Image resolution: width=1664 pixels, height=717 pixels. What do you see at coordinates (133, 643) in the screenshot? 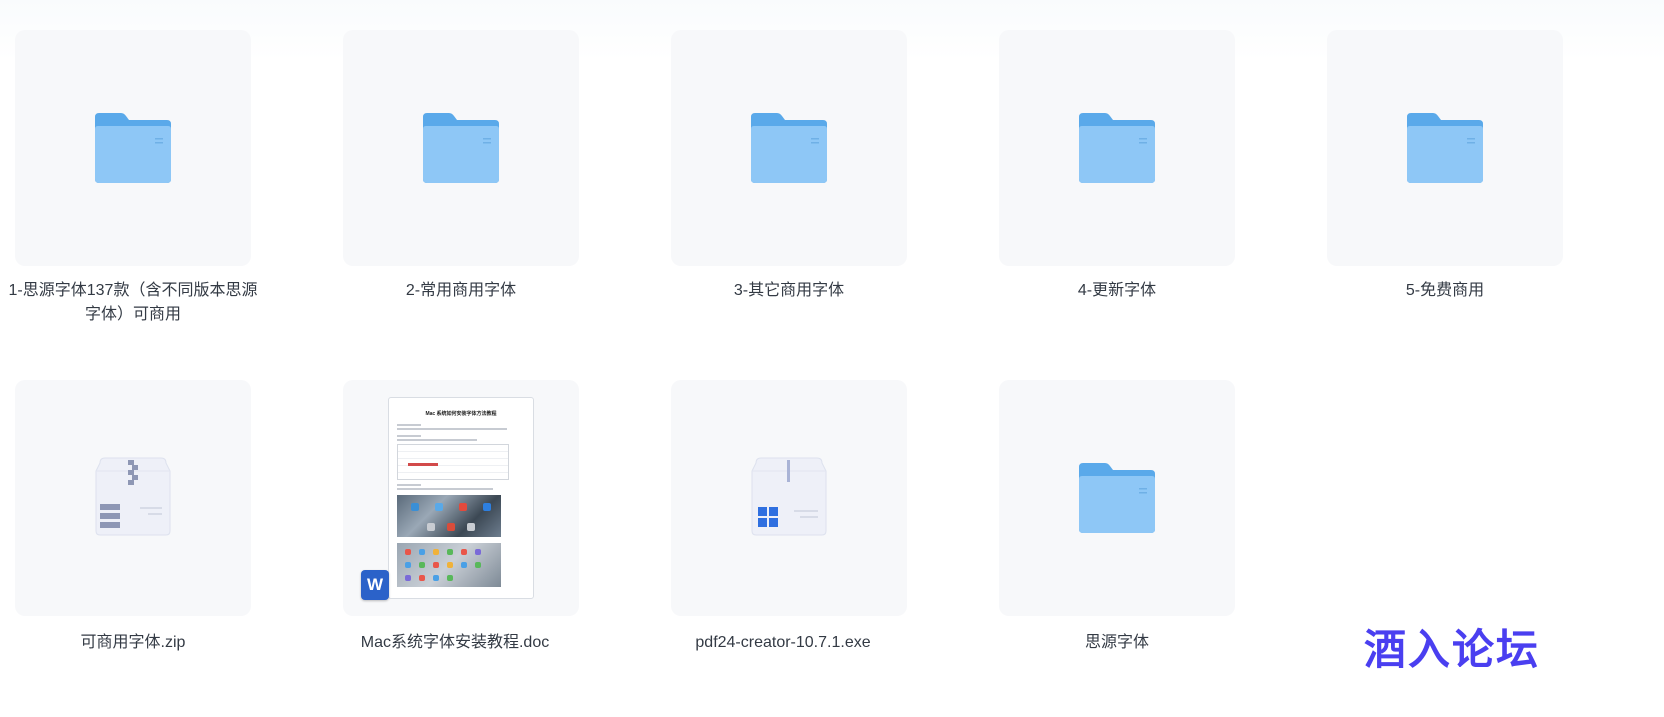
I see `file-name: 可商用字体.zip` at bounding box center [133, 643].